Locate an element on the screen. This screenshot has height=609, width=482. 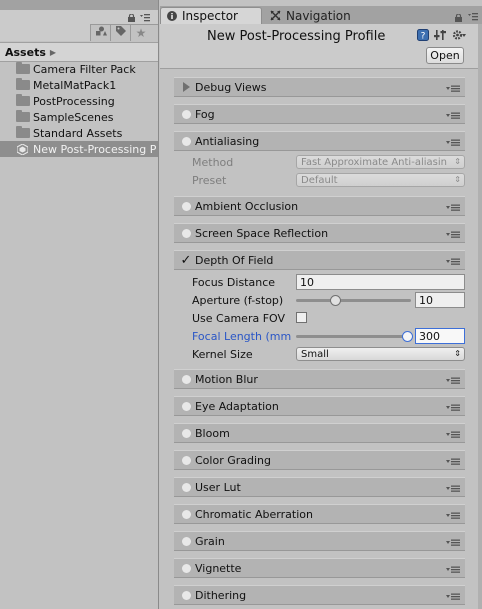
aperture-label: Aperture (f-stop) is located at coordinates (238, 300).